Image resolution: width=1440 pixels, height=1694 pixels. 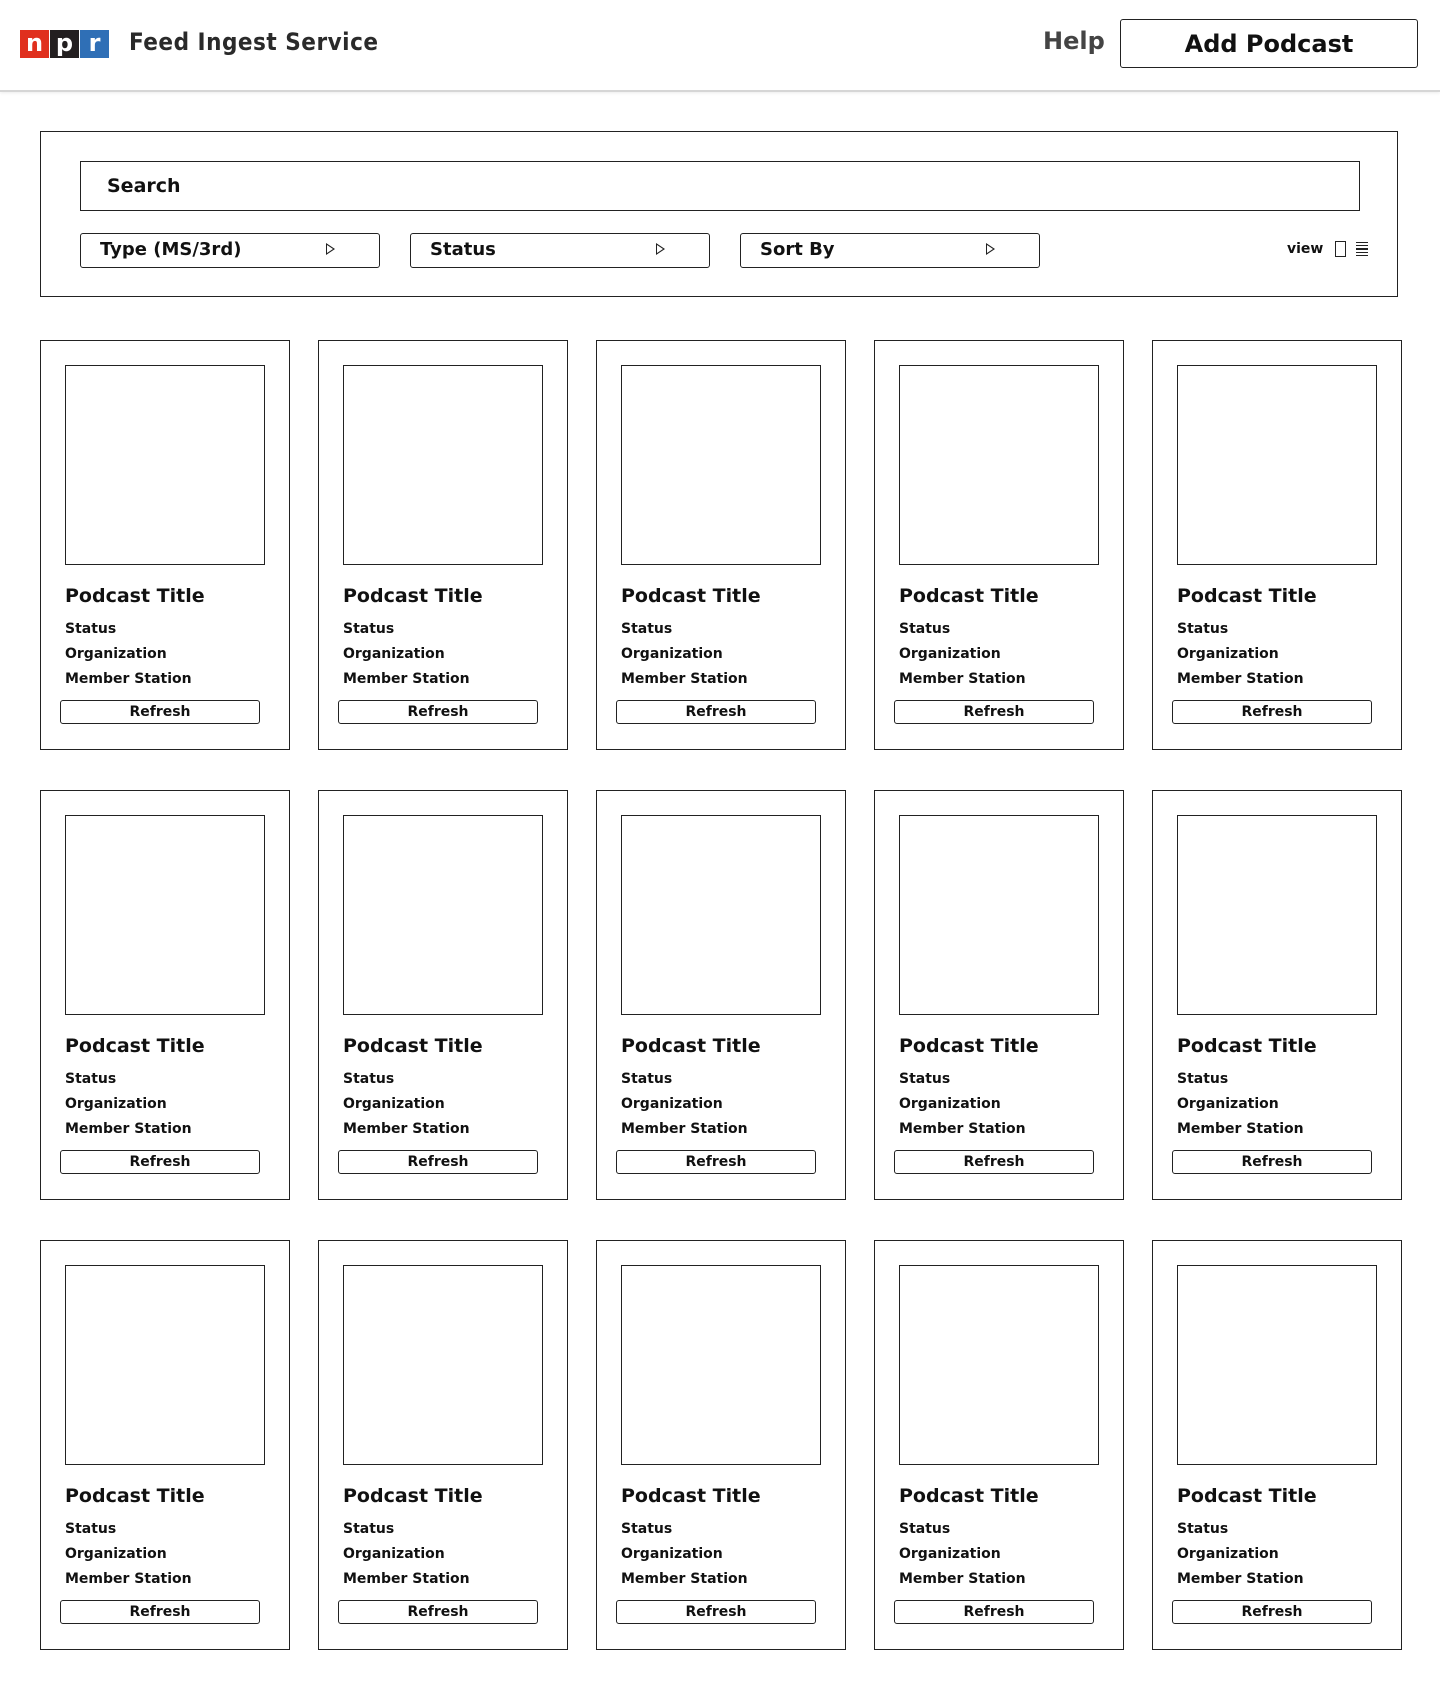 What do you see at coordinates (990, 249) in the screenshot?
I see `caret-right-icon` at bounding box center [990, 249].